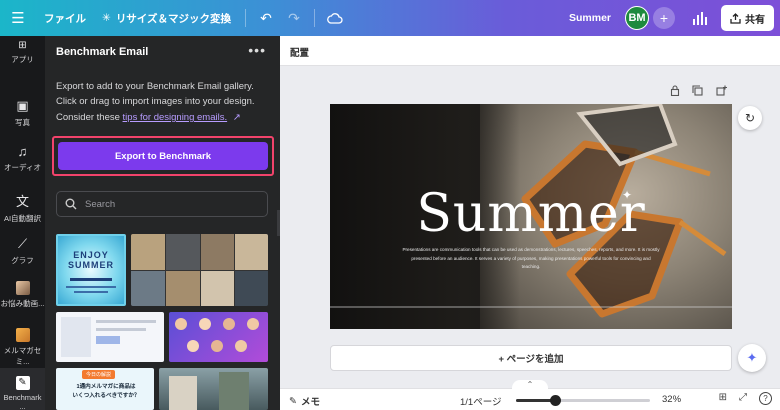 The image size is (780, 410). I want to click on rail-item-ai-translate: 文 AI自動翻訳, so click(22, 207).